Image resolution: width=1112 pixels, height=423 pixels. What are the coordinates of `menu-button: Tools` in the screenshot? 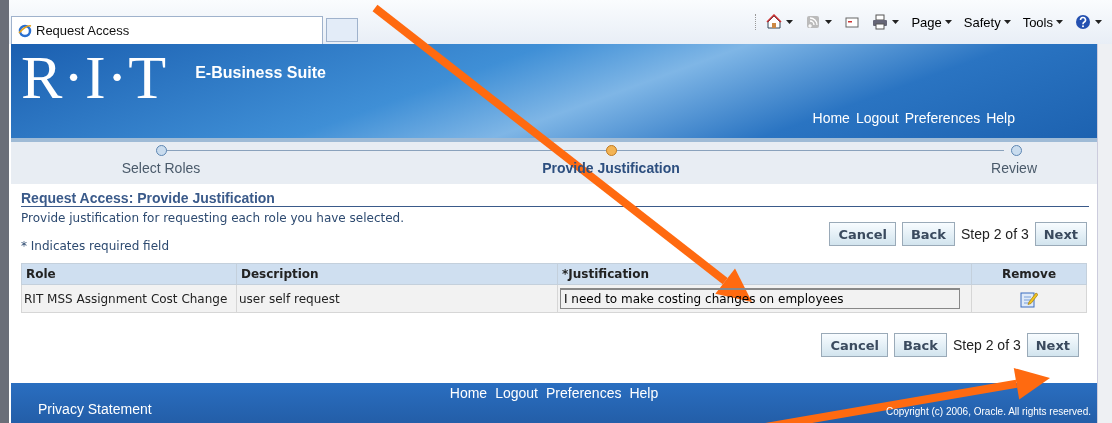 It's located at (1042, 22).